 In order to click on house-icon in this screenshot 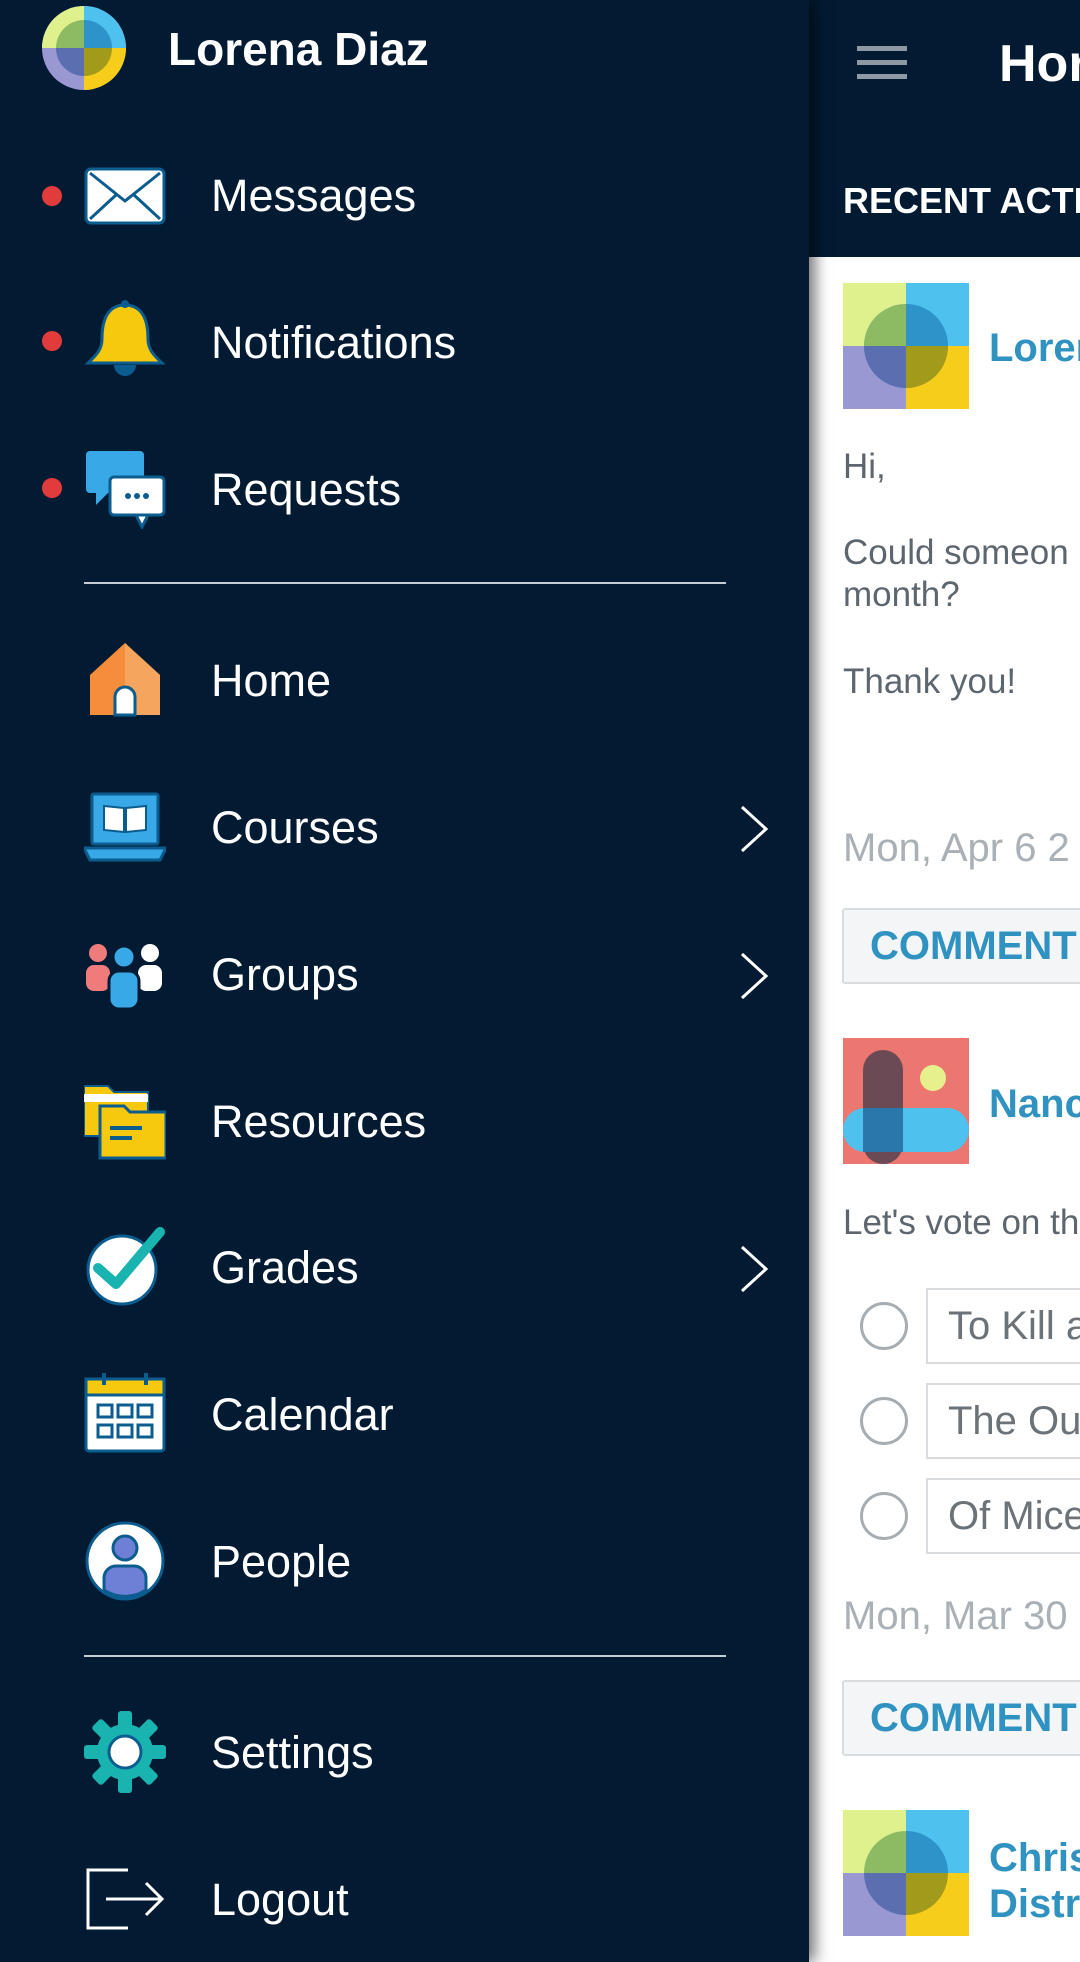, I will do `click(125, 680)`.